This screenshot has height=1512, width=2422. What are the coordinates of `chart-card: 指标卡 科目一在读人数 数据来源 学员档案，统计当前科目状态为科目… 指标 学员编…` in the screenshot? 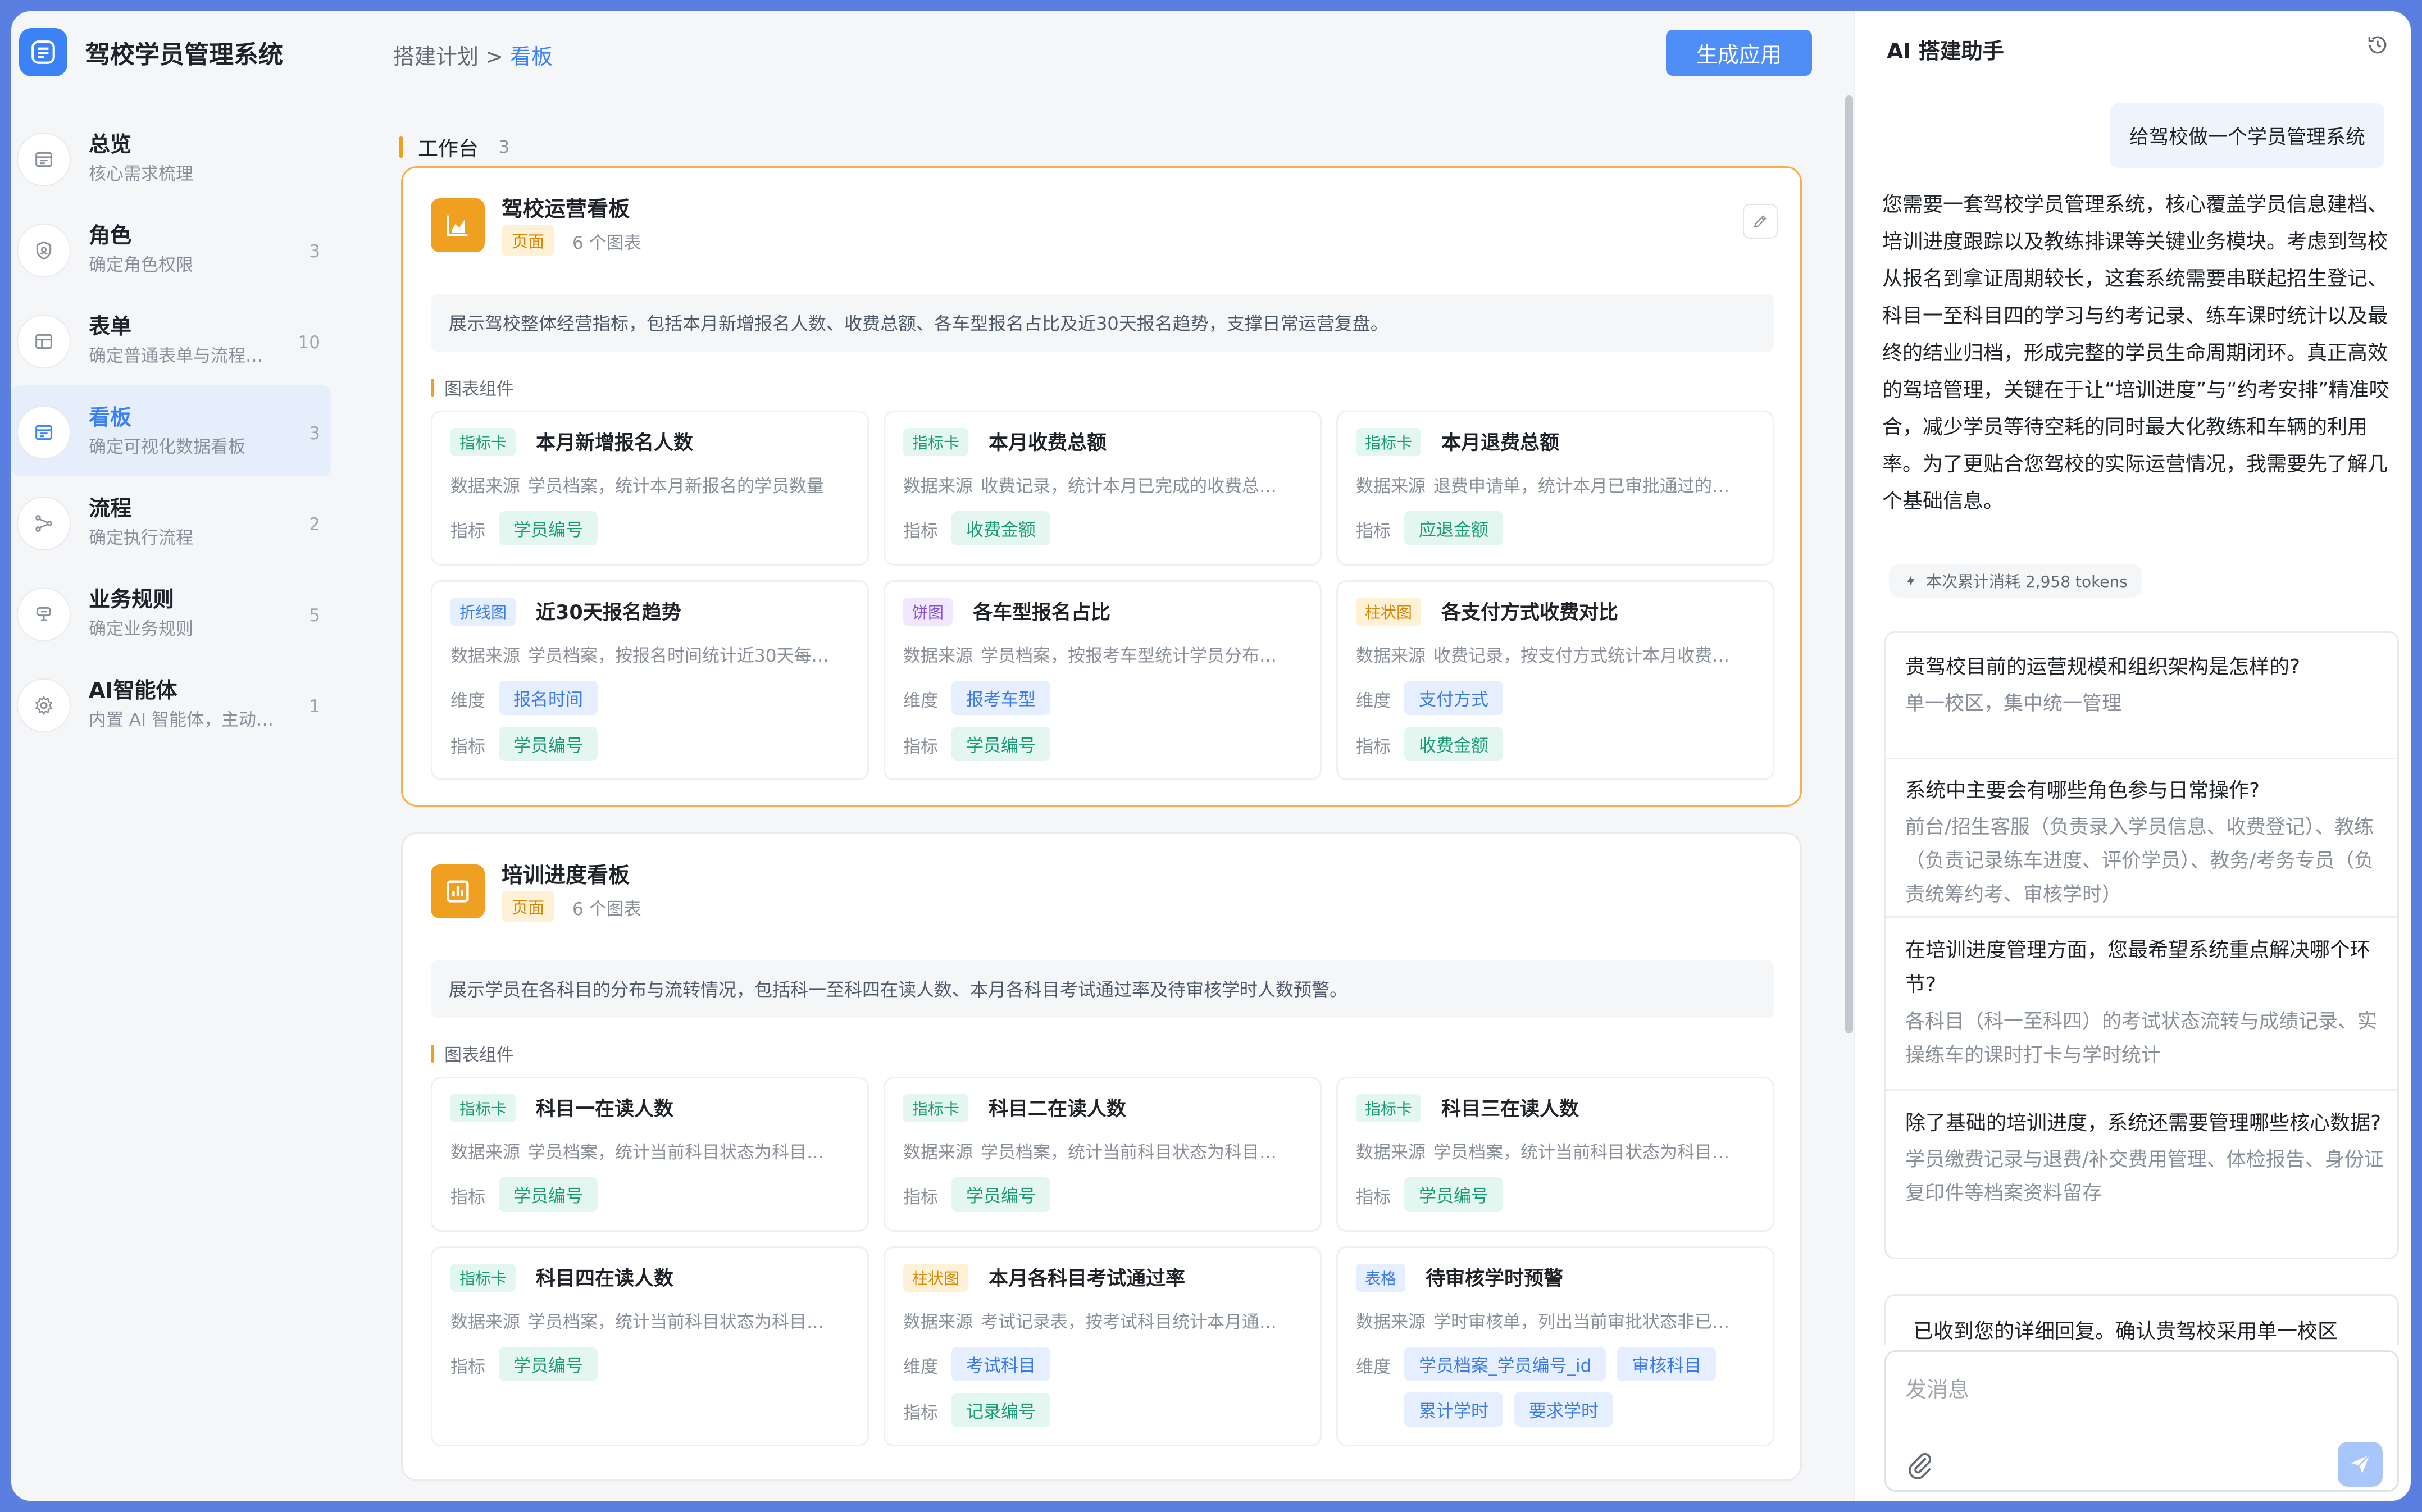 It's located at (650, 1154).